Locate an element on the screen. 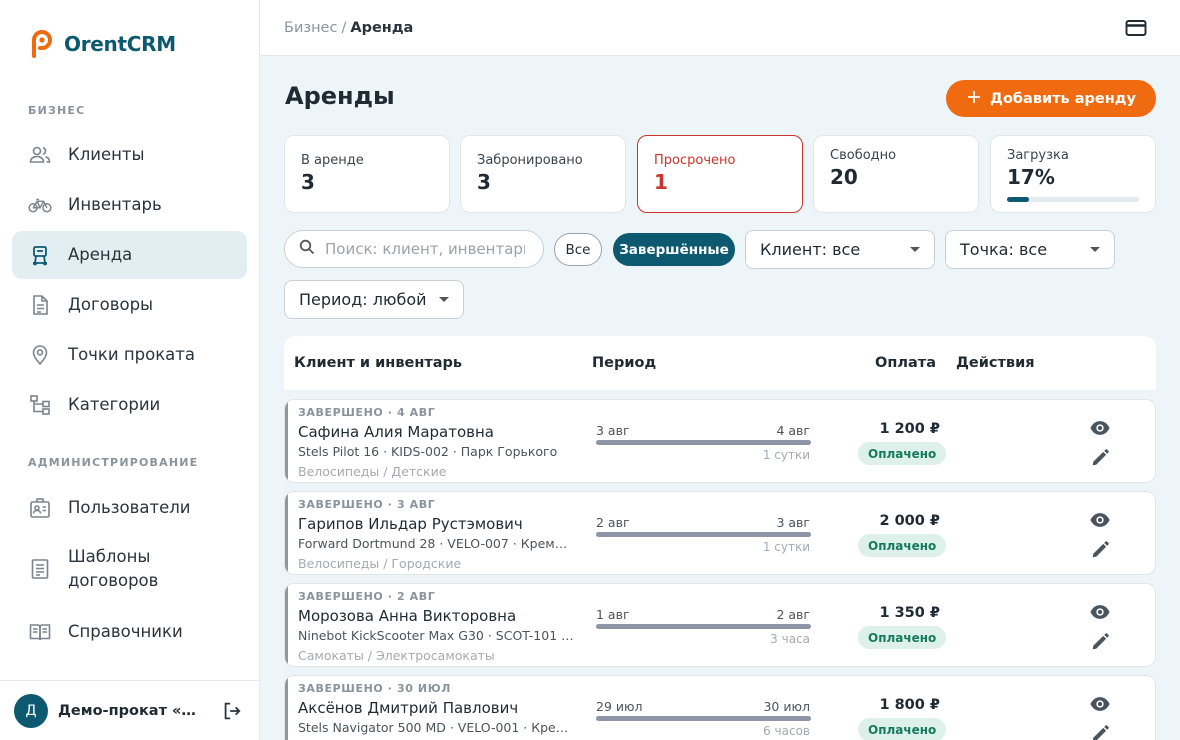 The width and height of the screenshot is (1180, 740). inventory-category: Велосипеды / Детские is located at coordinates (372, 471).